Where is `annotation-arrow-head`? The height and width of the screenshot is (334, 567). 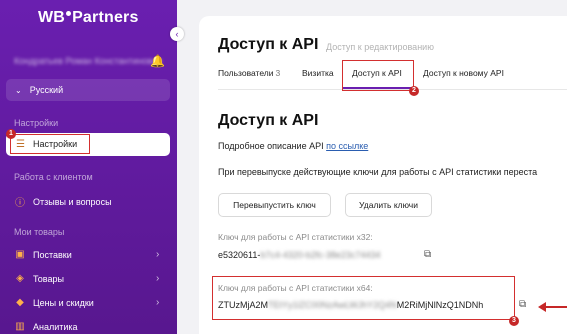 annotation-arrow-head is located at coordinates (542, 307).